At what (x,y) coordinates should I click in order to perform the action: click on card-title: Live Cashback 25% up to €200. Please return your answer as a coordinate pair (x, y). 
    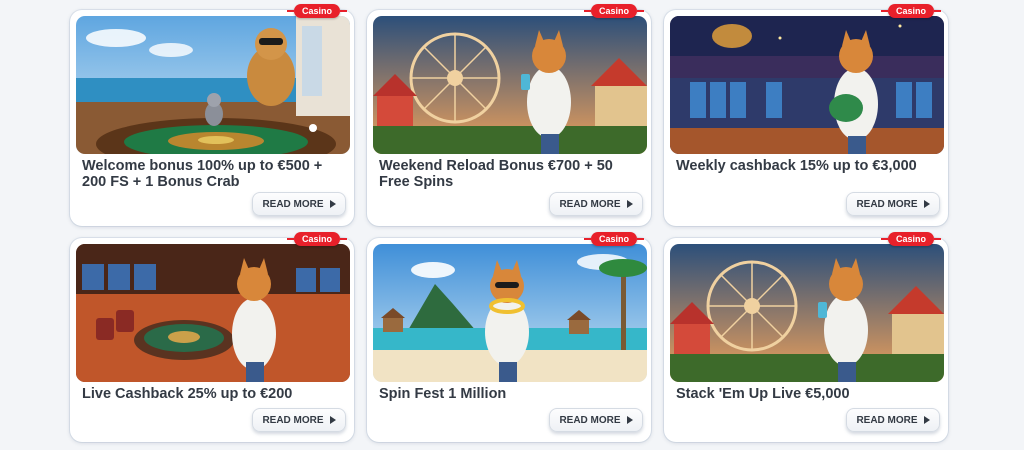
    Looking at the image, I should click on (187, 394).